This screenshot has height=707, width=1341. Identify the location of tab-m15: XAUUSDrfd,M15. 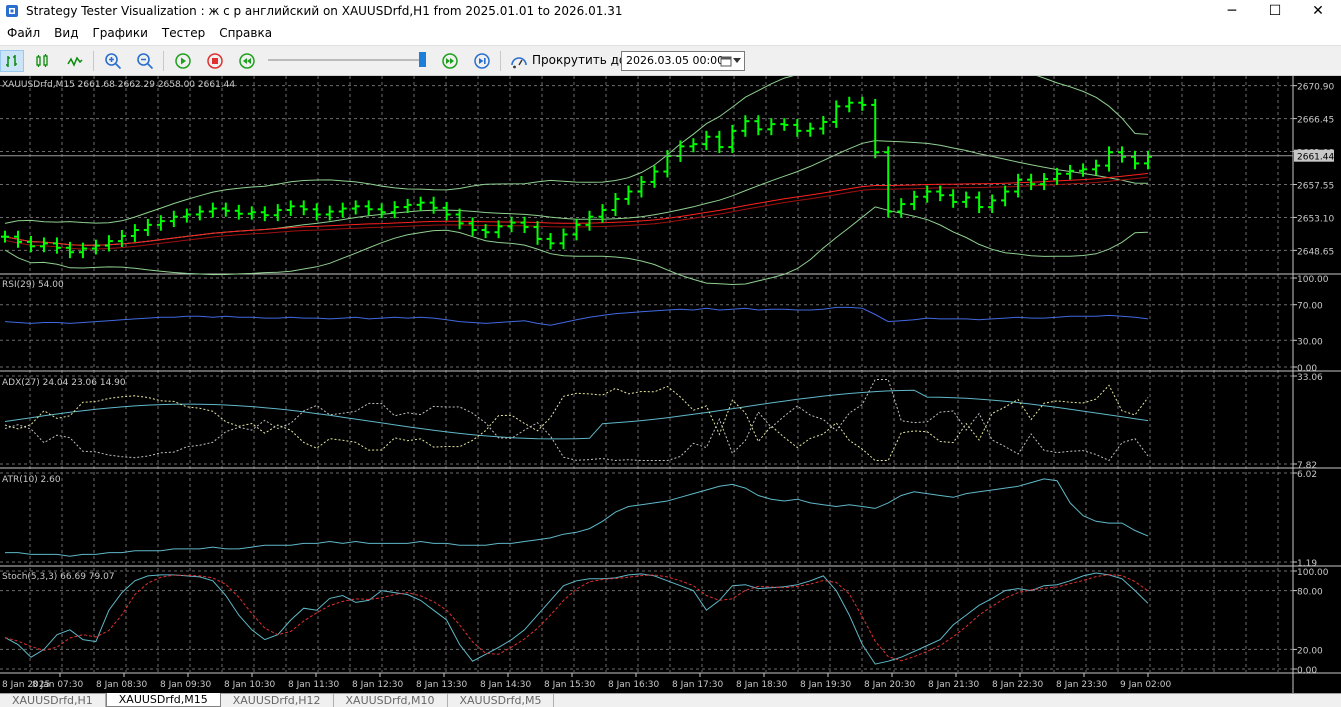
(163, 700).